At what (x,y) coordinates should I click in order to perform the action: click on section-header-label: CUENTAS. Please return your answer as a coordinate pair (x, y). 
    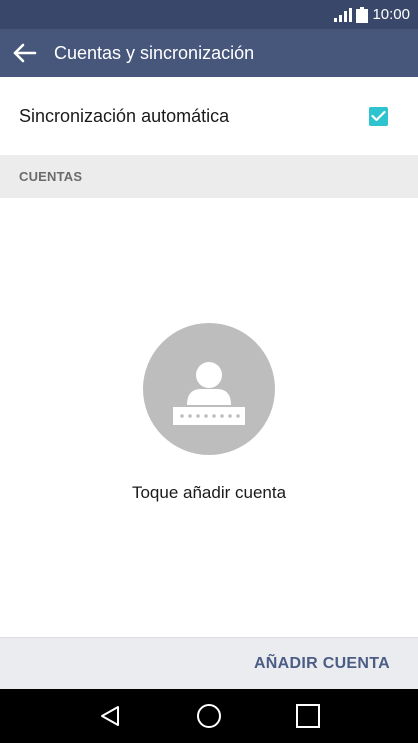
    Looking at the image, I should click on (51, 176).